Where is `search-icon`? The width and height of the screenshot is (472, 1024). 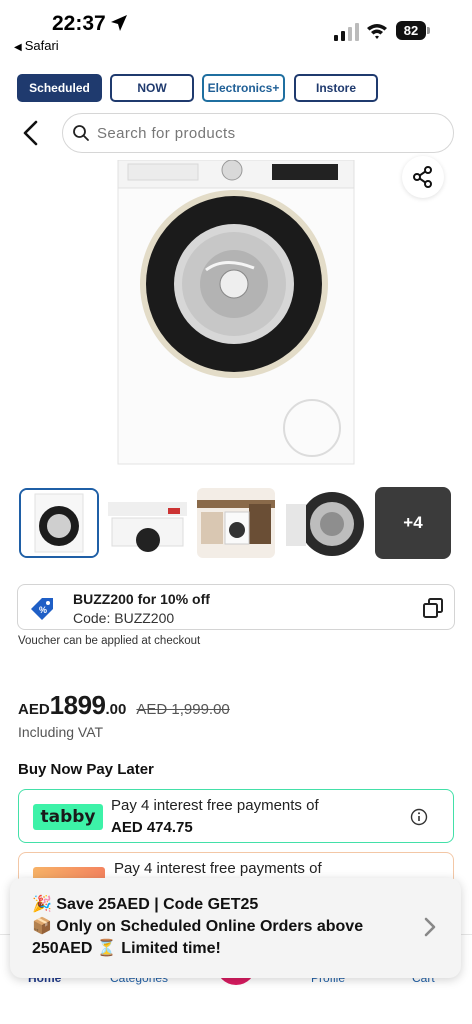
search-icon is located at coordinates (81, 133).